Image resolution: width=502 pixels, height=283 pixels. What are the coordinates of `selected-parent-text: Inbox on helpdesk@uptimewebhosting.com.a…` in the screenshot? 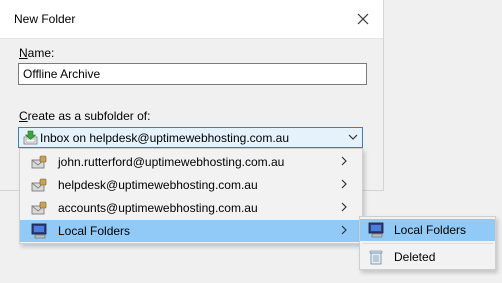 It's located at (164, 138).